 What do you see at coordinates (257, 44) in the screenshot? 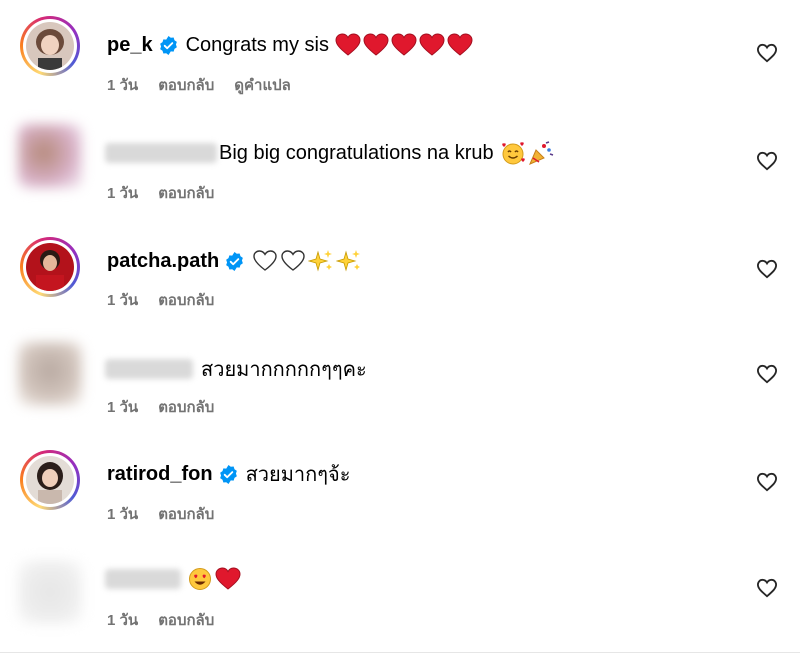
I see `comment-text: Congrats my sis` at bounding box center [257, 44].